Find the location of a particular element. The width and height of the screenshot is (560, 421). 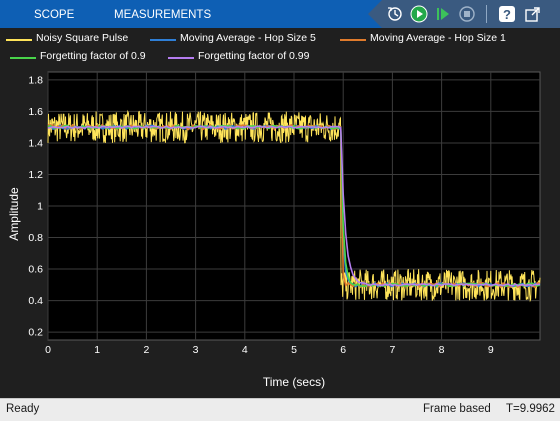

step-back-icon is located at coordinates (395, 14).